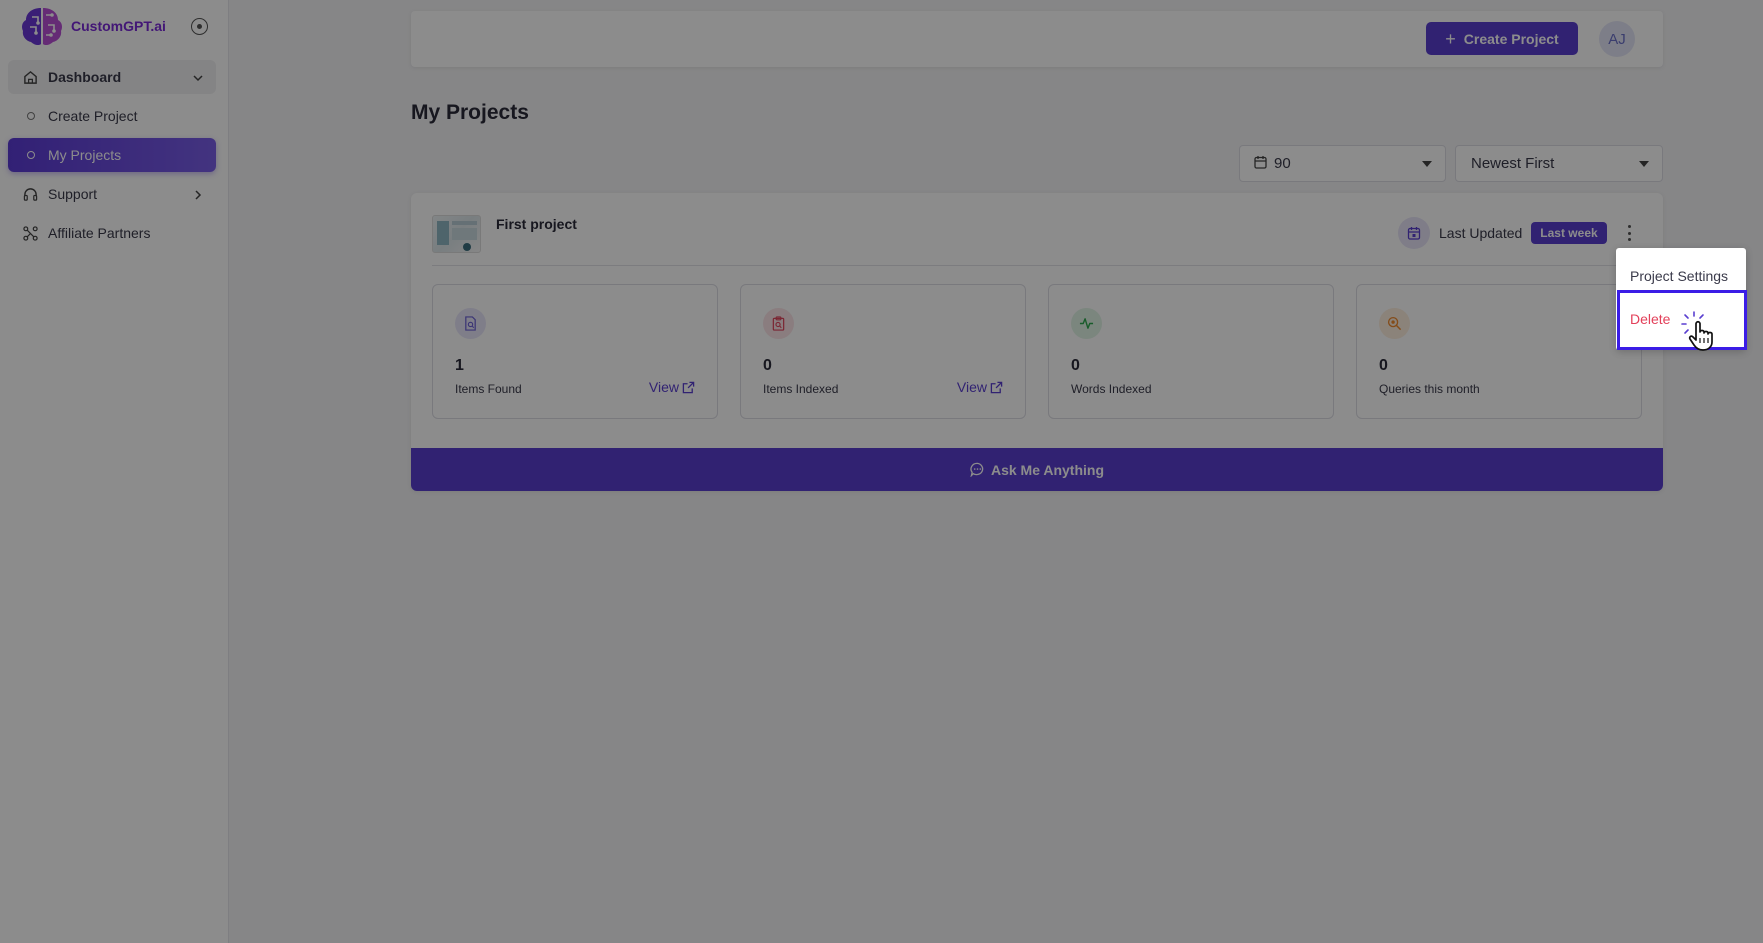 The image size is (1763, 943). What do you see at coordinates (1697, 331) in the screenshot?
I see `hand-cursor-icon` at bounding box center [1697, 331].